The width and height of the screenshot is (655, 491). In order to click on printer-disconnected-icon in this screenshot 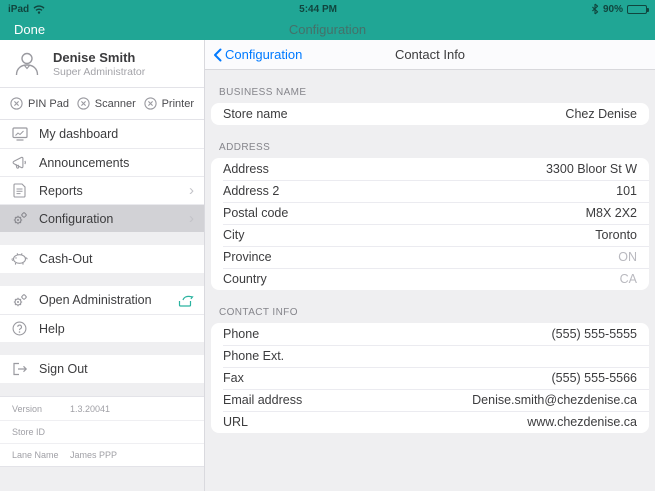, I will do `click(150, 103)`.